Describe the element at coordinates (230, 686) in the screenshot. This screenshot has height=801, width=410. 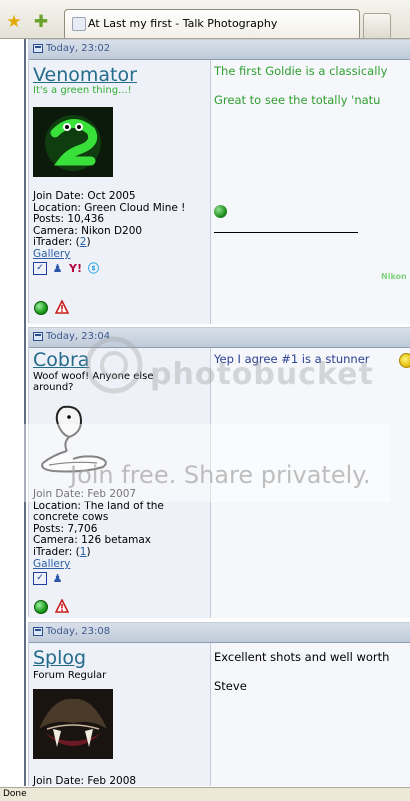
I see `message-line: Steve` at that location.